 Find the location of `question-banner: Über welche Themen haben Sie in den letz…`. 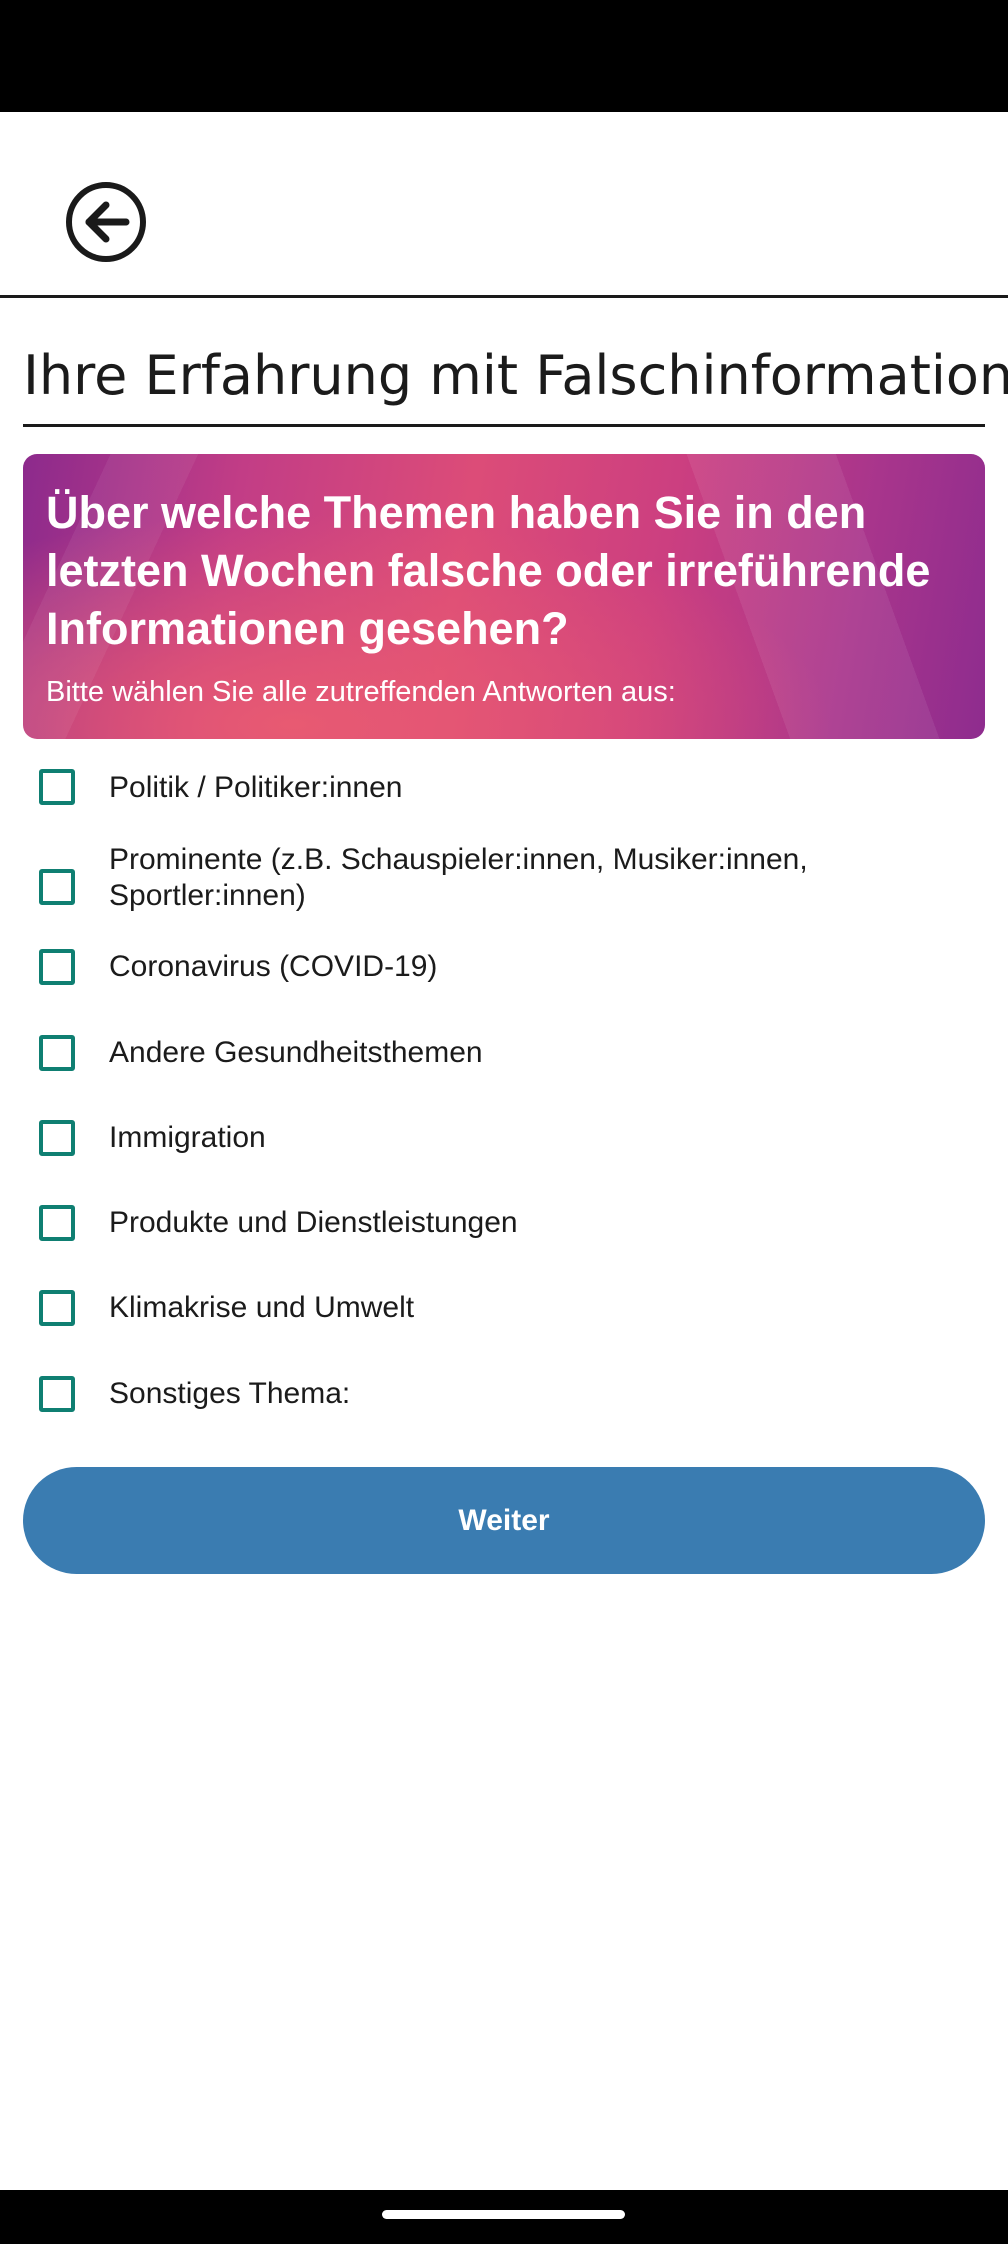

question-banner: Über welche Themen haben Sie in den letz… is located at coordinates (504, 596).